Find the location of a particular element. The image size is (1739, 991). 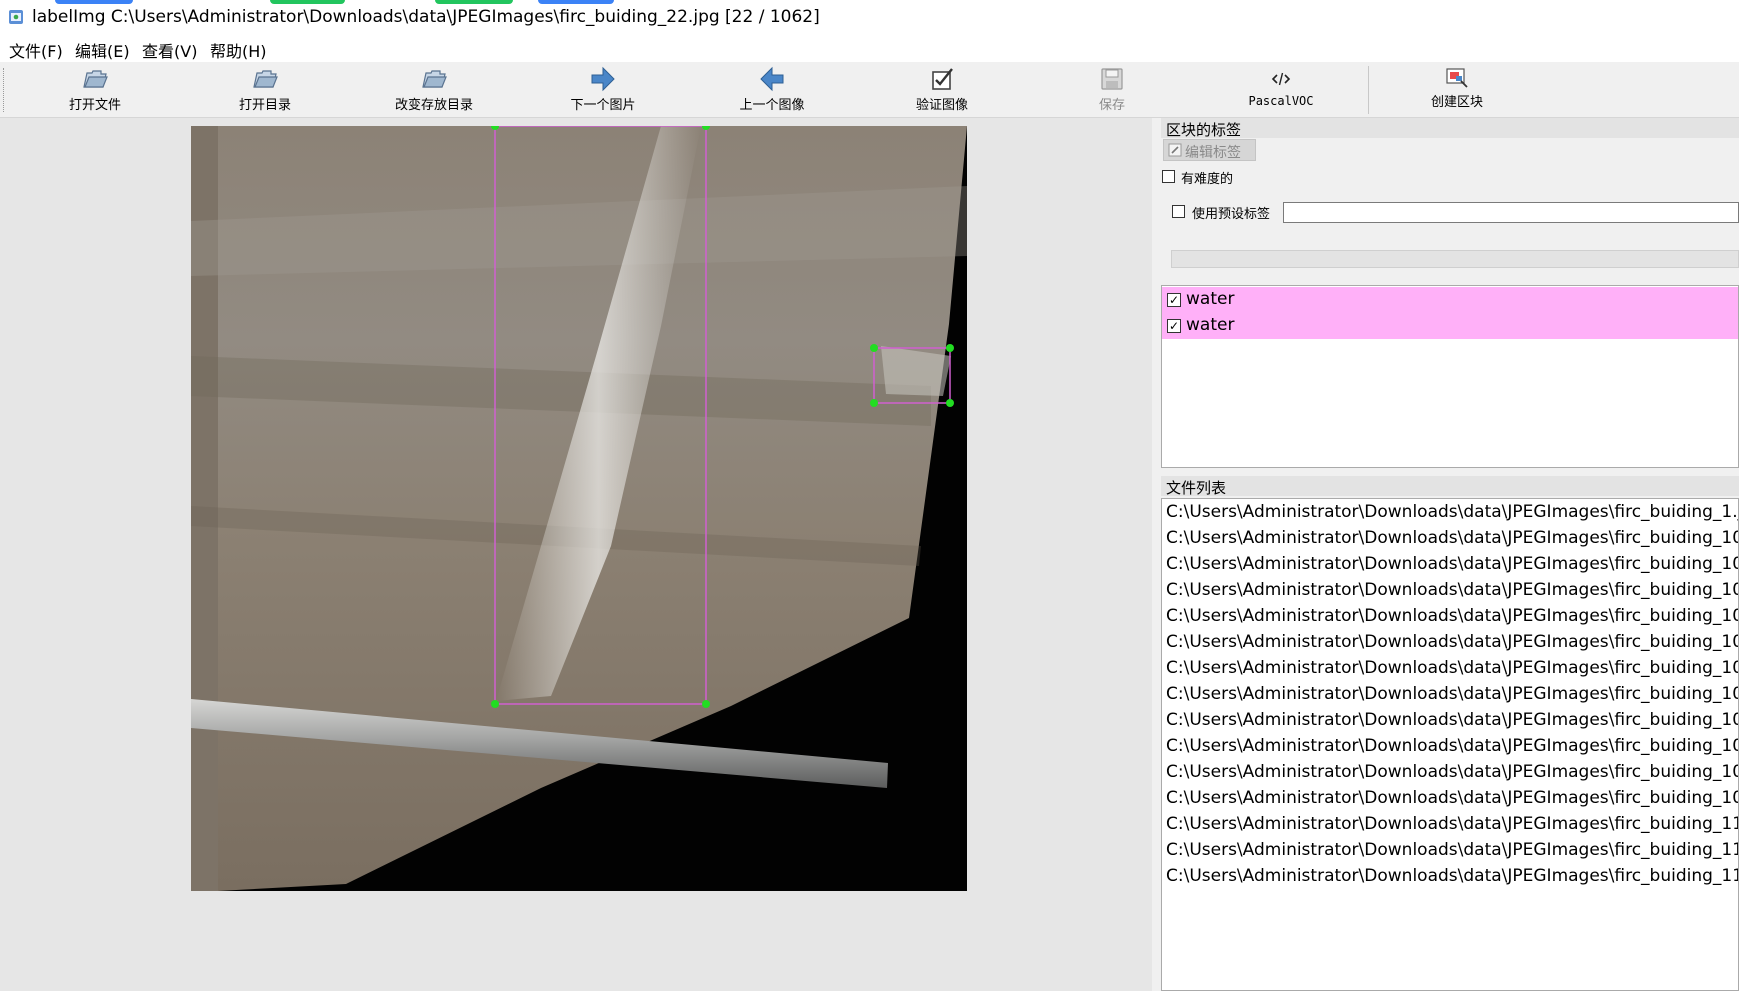

label-list: ✓ water ✓ water is located at coordinates (1450, 376).